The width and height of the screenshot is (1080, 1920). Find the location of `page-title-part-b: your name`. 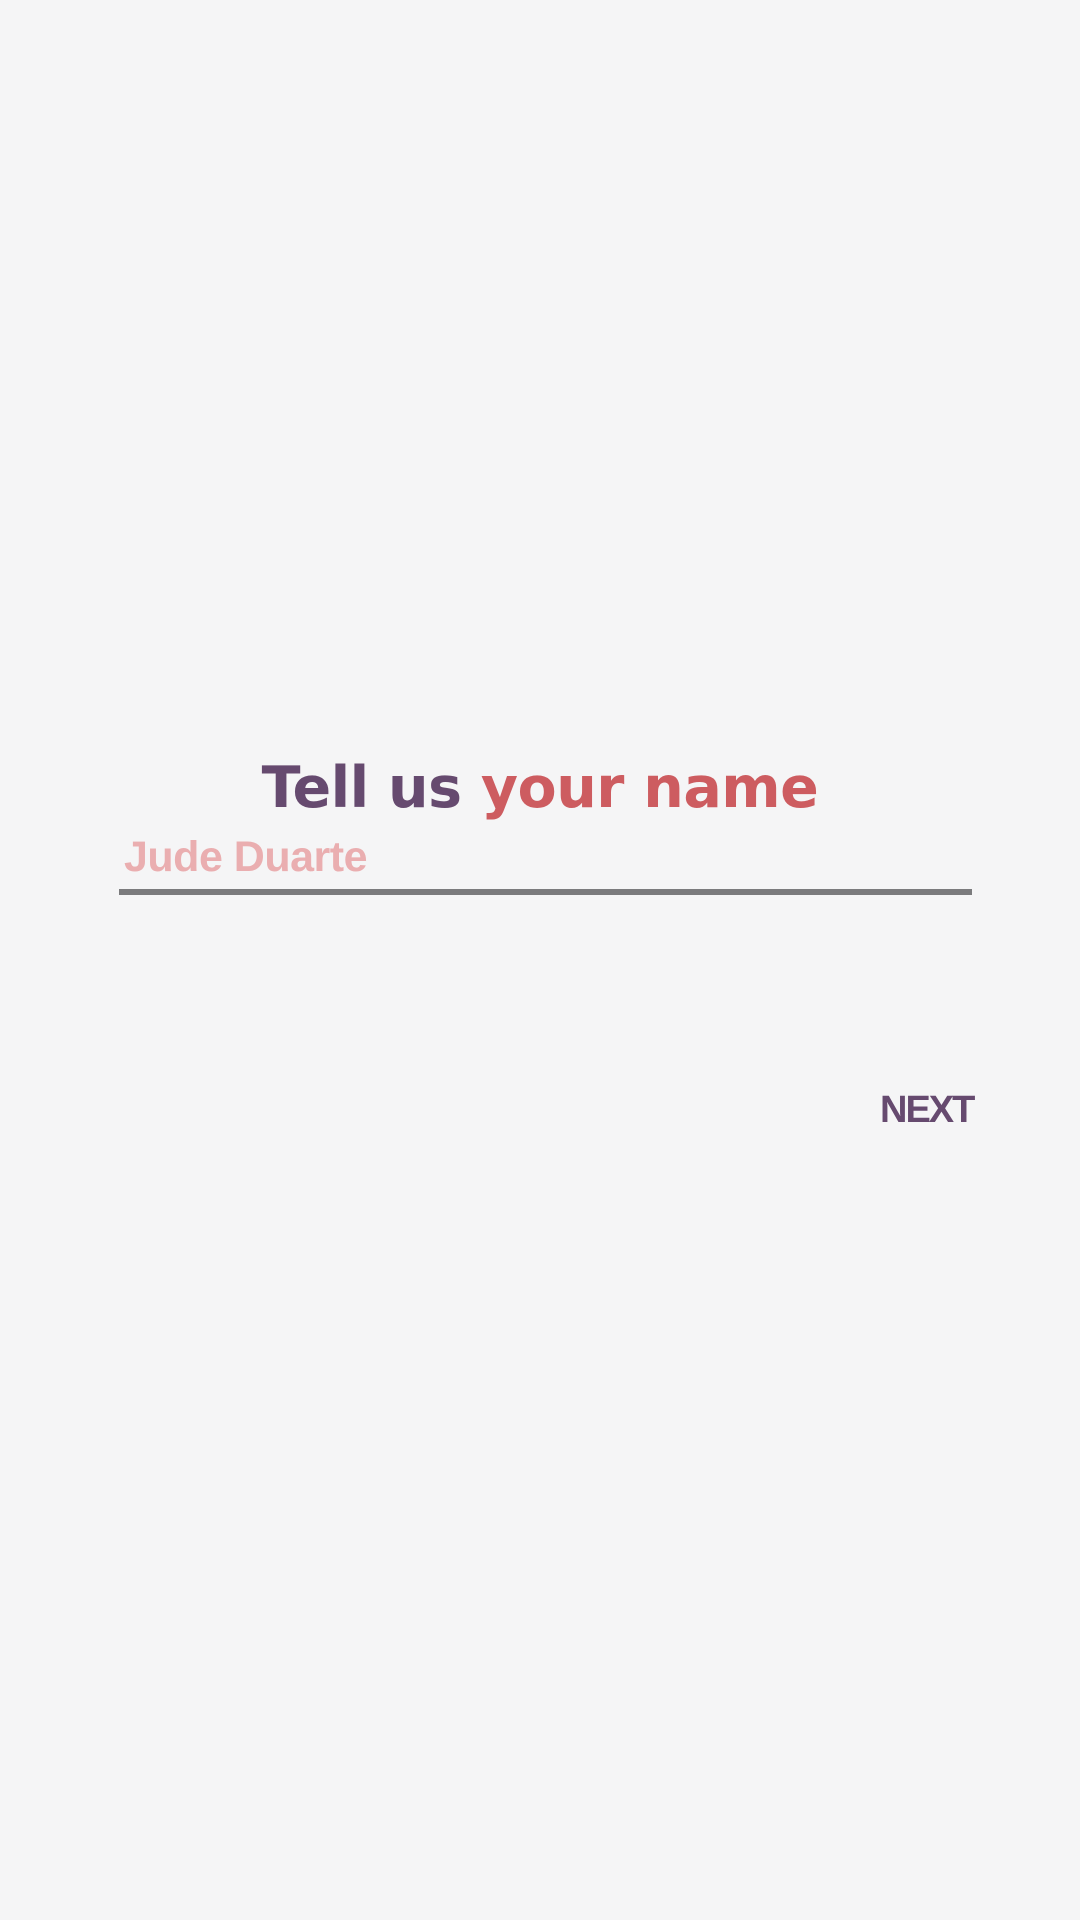

page-title-part-b: your name is located at coordinates (649, 788).